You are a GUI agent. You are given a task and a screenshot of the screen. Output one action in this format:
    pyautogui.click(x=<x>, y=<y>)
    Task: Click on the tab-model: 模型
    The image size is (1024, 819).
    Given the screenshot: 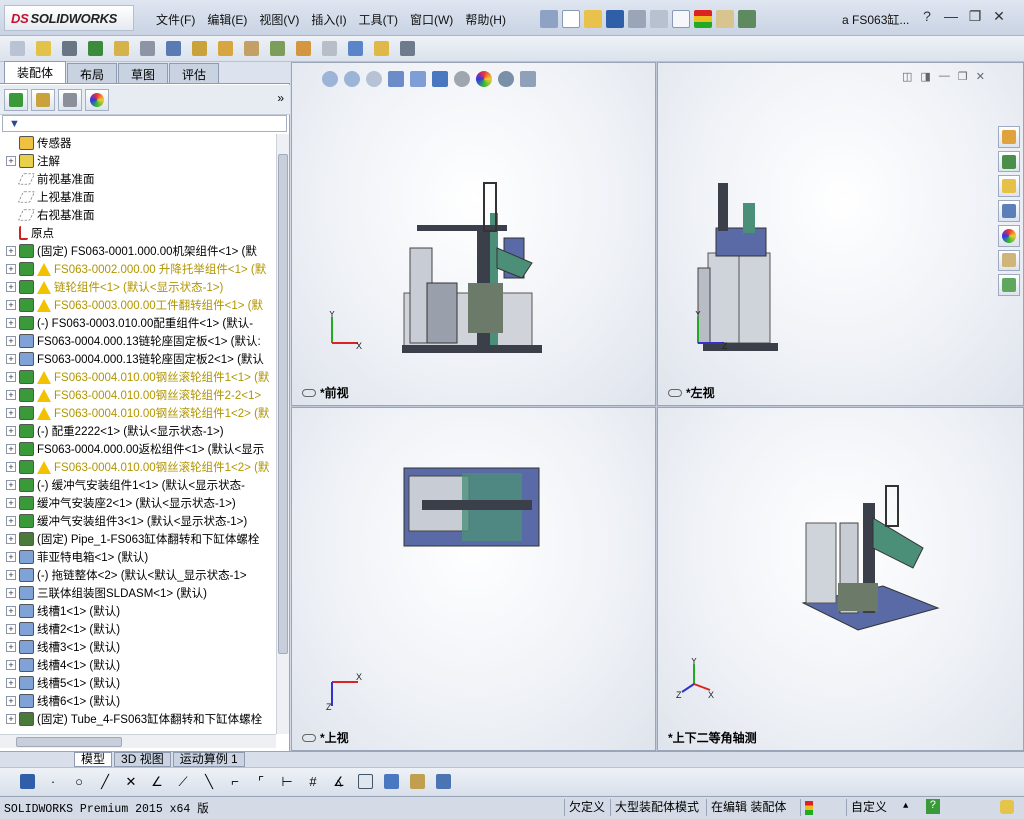 What is the action you would take?
    pyautogui.click(x=93, y=759)
    